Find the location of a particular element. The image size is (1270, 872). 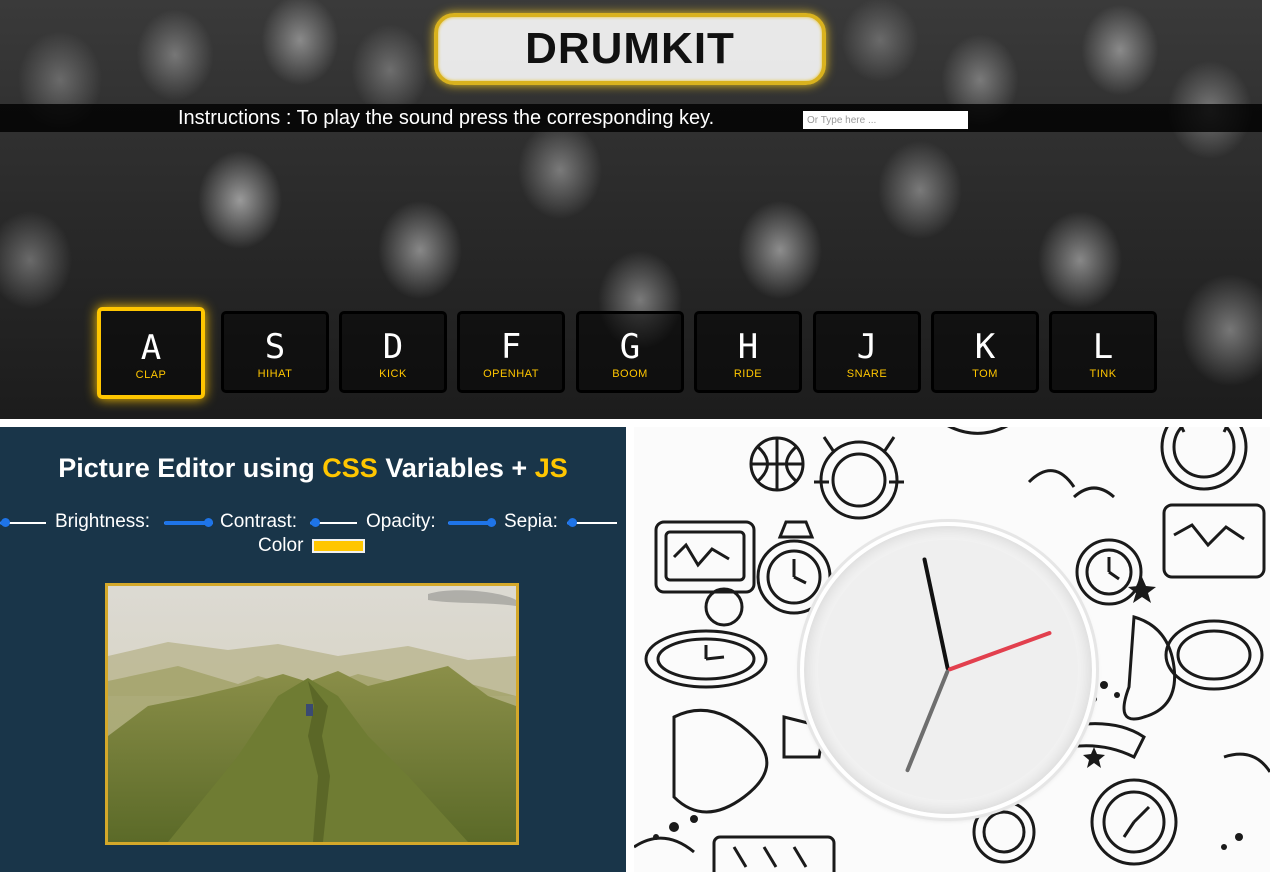

key-sound: SNARE is located at coordinates (867, 374).